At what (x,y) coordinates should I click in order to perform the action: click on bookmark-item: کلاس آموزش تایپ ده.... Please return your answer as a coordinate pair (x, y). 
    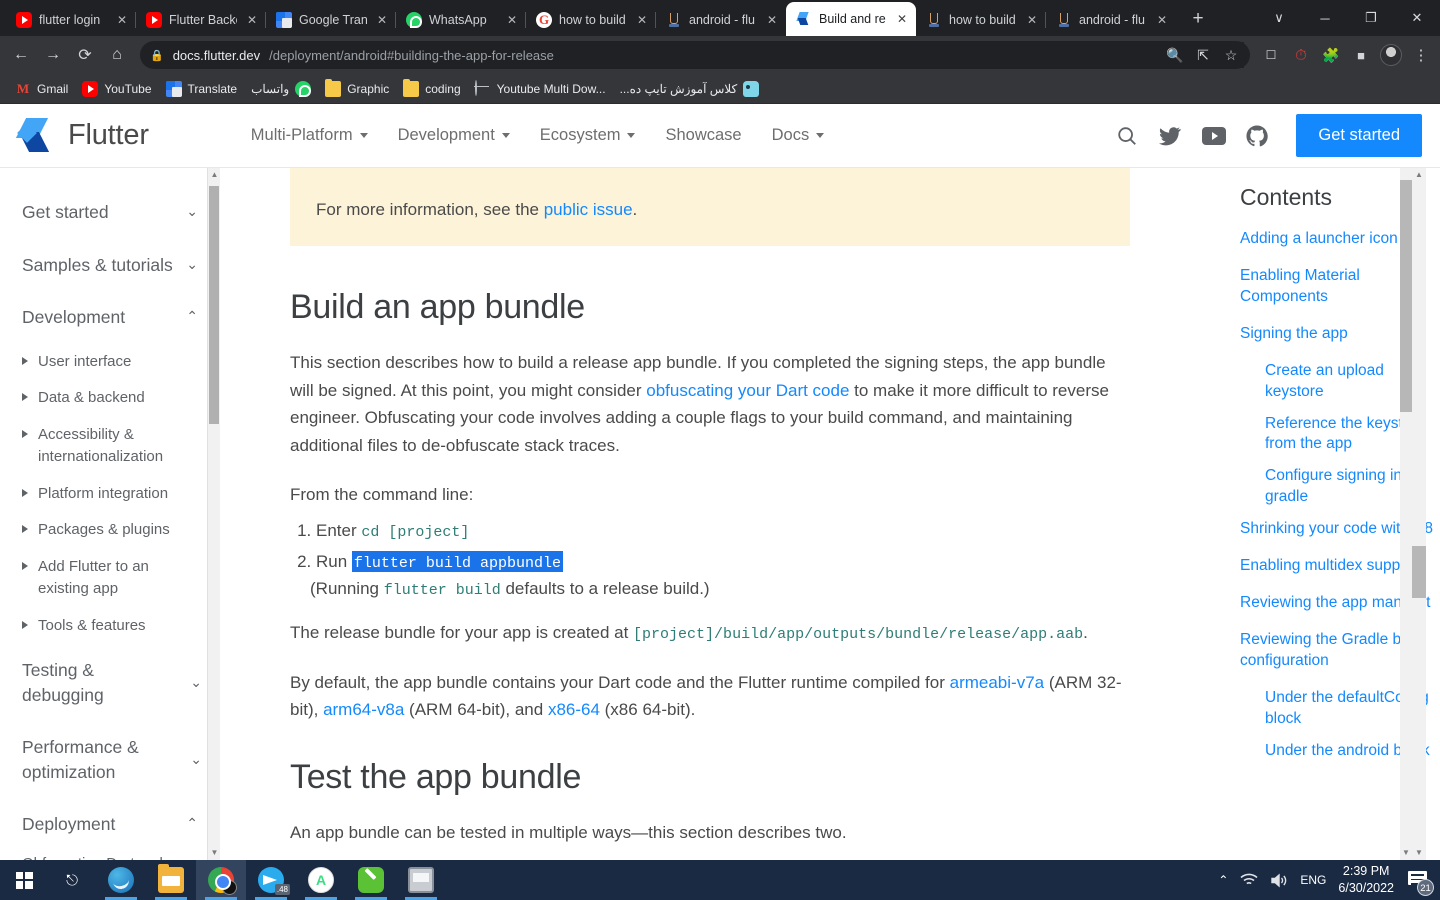
    Looking at the image, I should click on (690, 89).